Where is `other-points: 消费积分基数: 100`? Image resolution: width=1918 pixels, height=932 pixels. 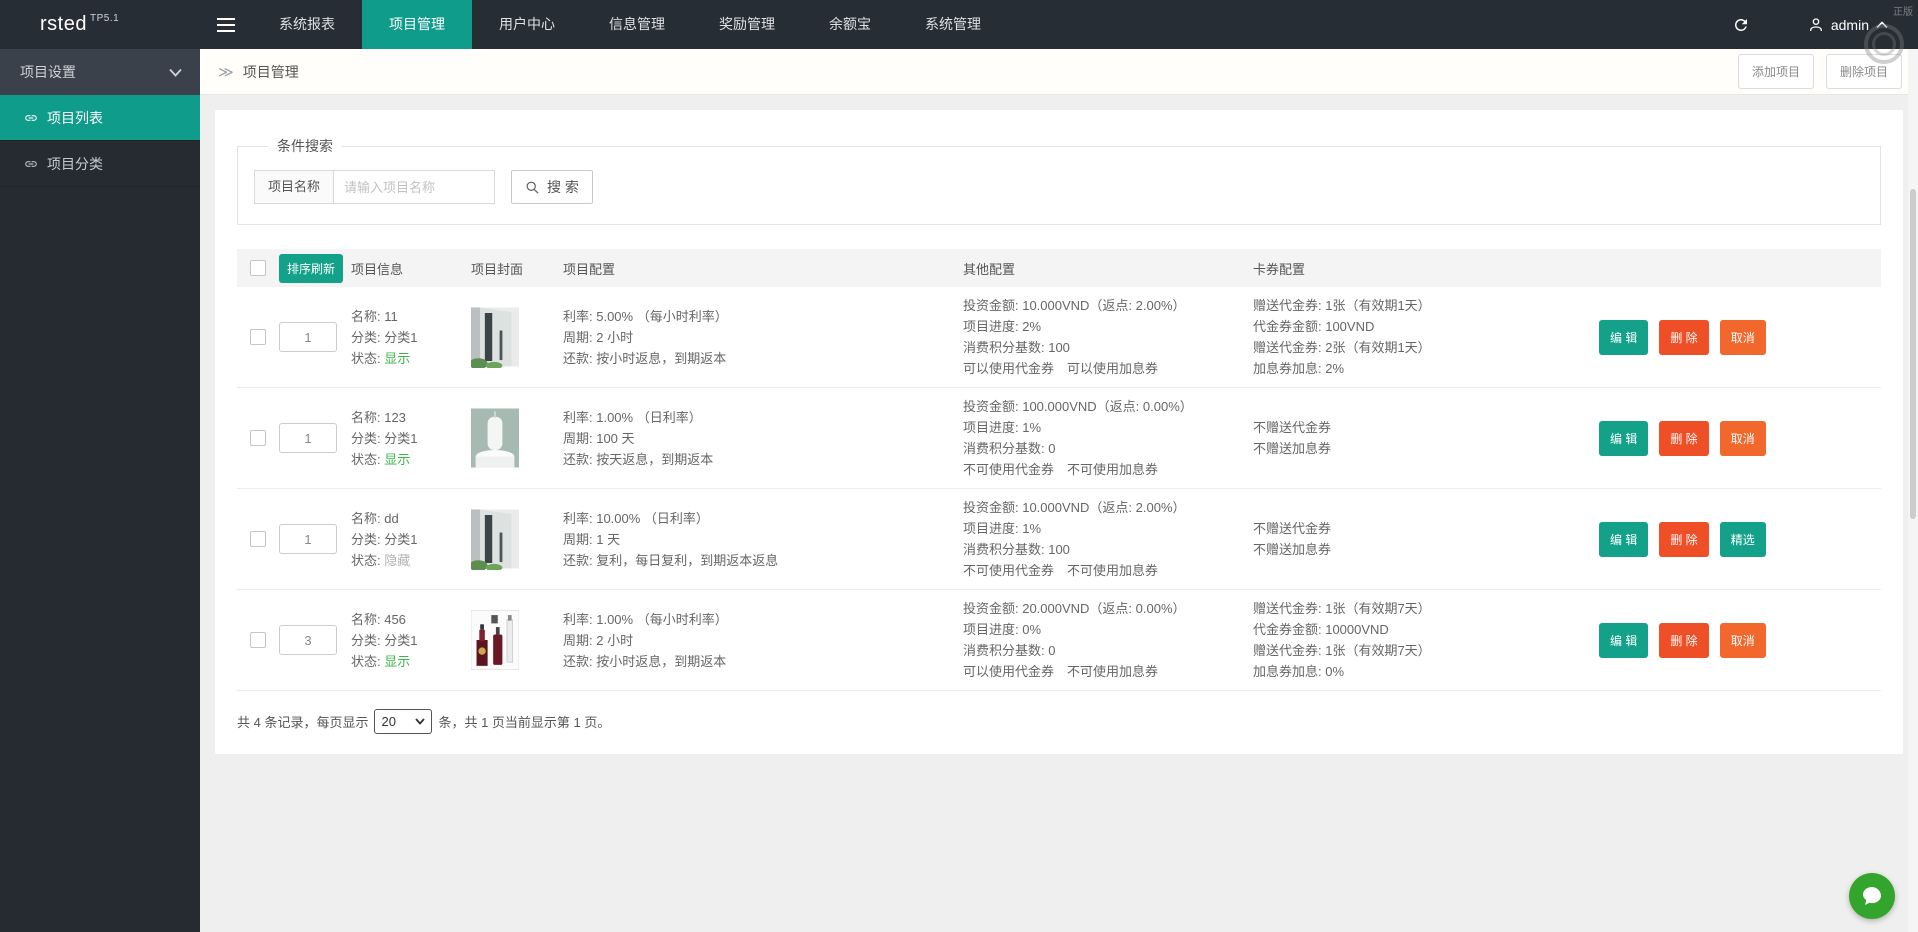 other-points: 消费积分基数: 100 is located at coordinates (1016, 549).